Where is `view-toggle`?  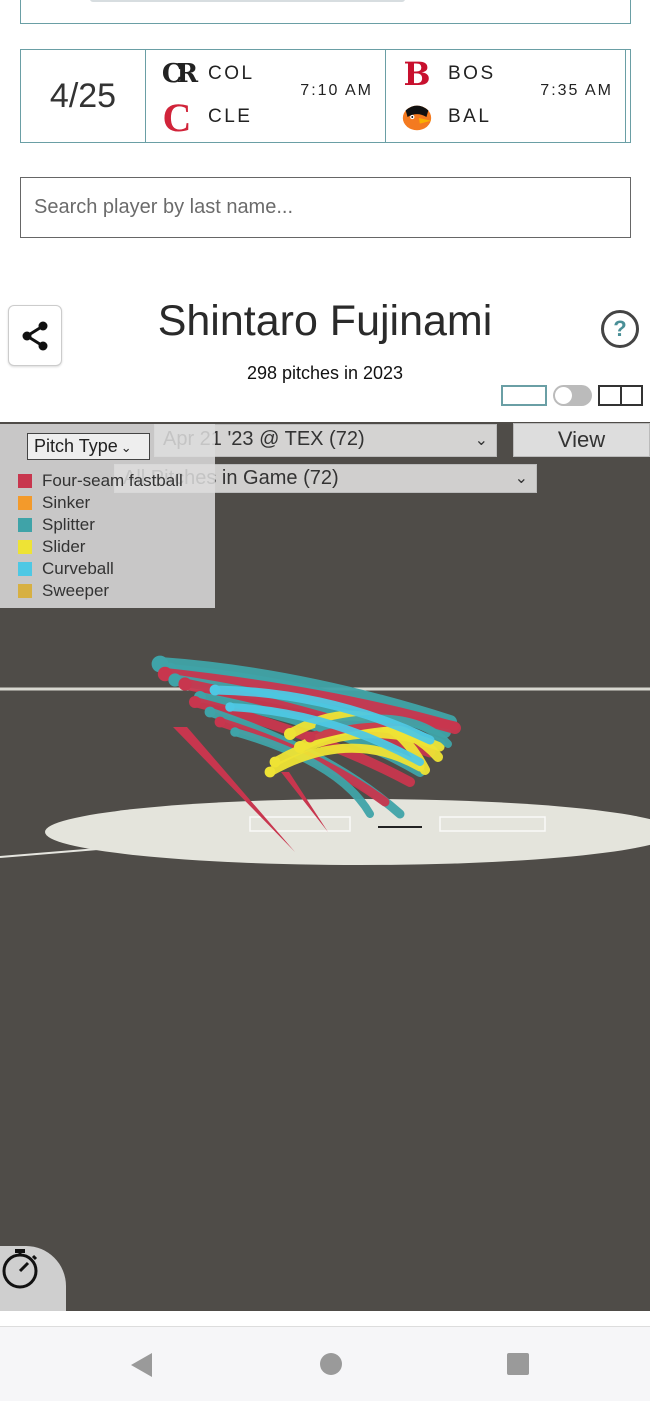 view-toggle is located at coordinates (572, 395).